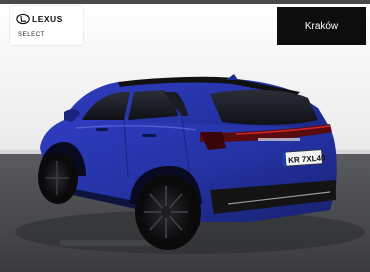  What do you see at coordinates (46, 25) in the screenshot?
I see `lexus-select-logo: LEXUS SELECT` at bounding box center [46, 25].